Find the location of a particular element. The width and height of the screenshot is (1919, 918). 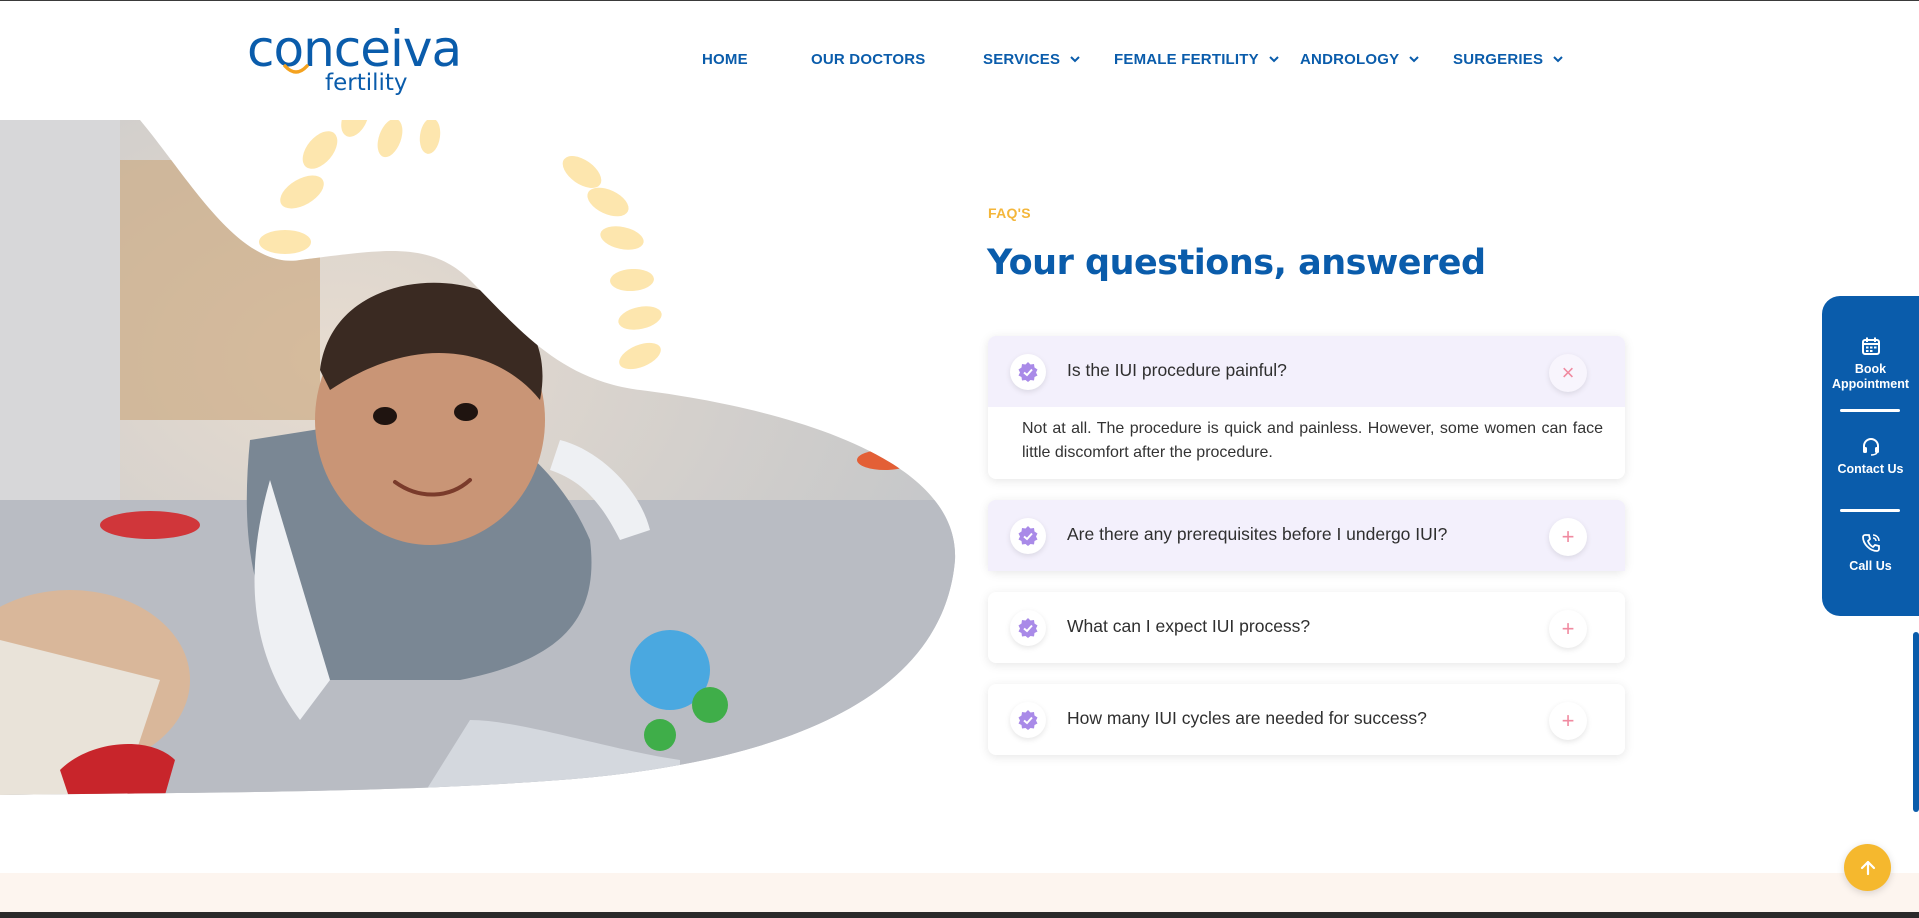

nav-surgeries: SURGERIES is located at coordinates (1508, 59).